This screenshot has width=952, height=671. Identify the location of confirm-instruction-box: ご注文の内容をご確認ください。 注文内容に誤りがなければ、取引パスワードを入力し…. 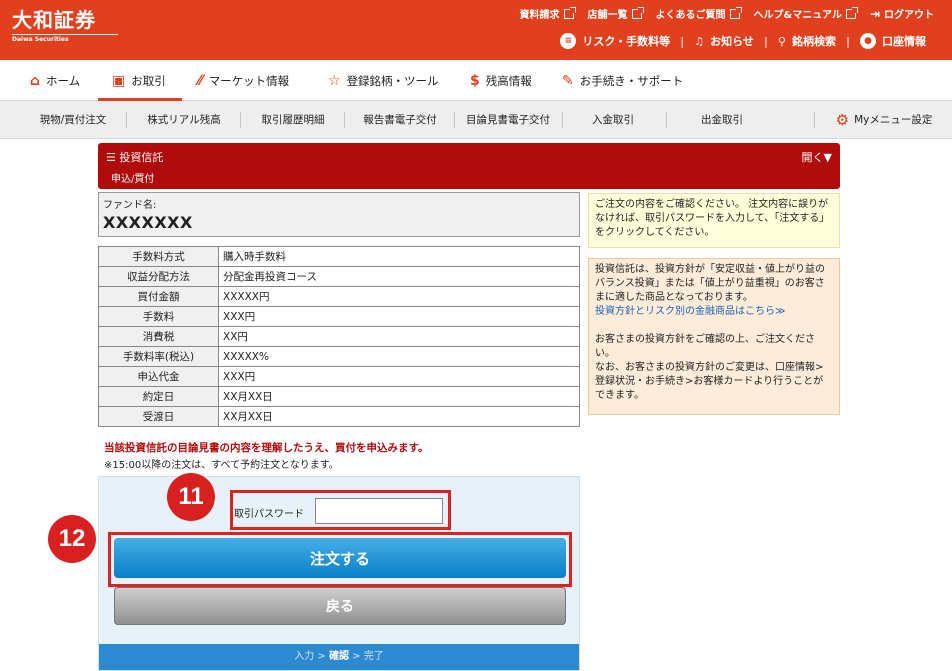
(714, 220).